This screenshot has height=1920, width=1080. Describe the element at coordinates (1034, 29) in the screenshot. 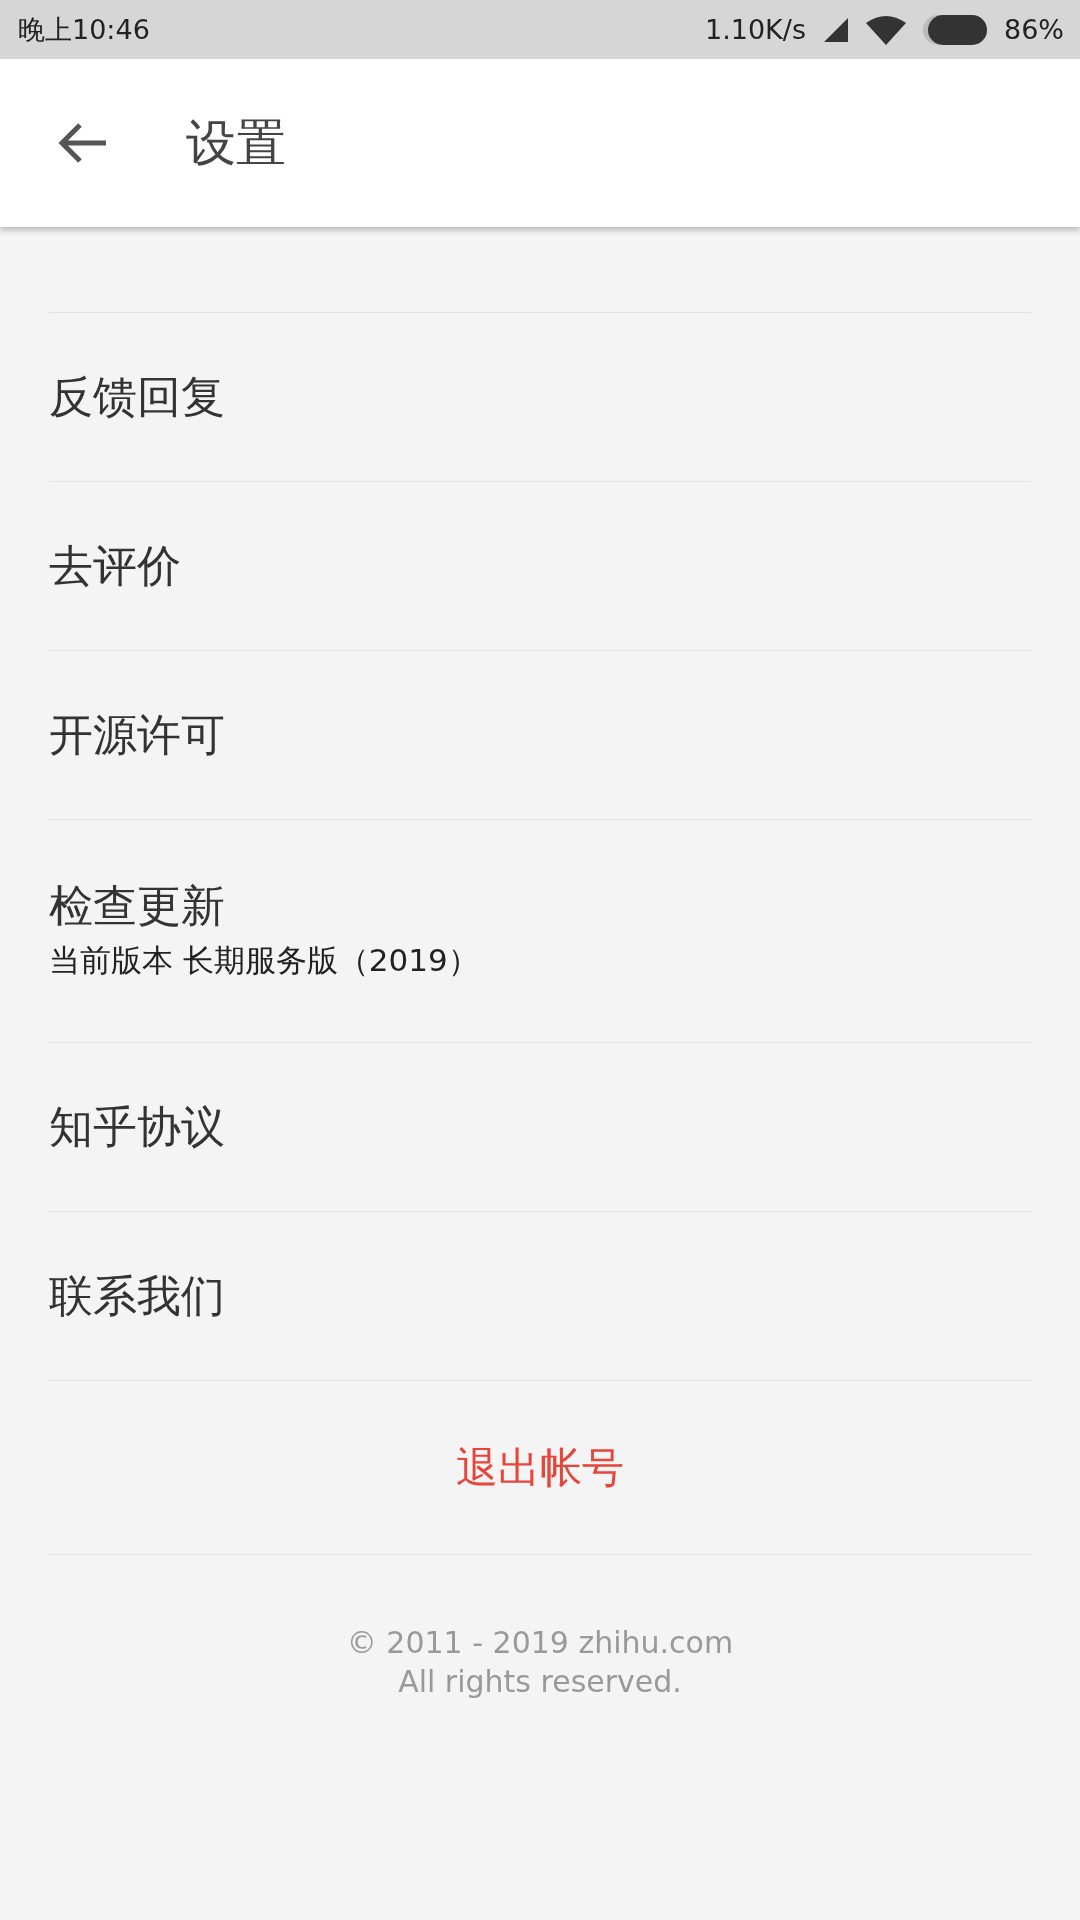

I see `battery-percent: 86%` at that location.